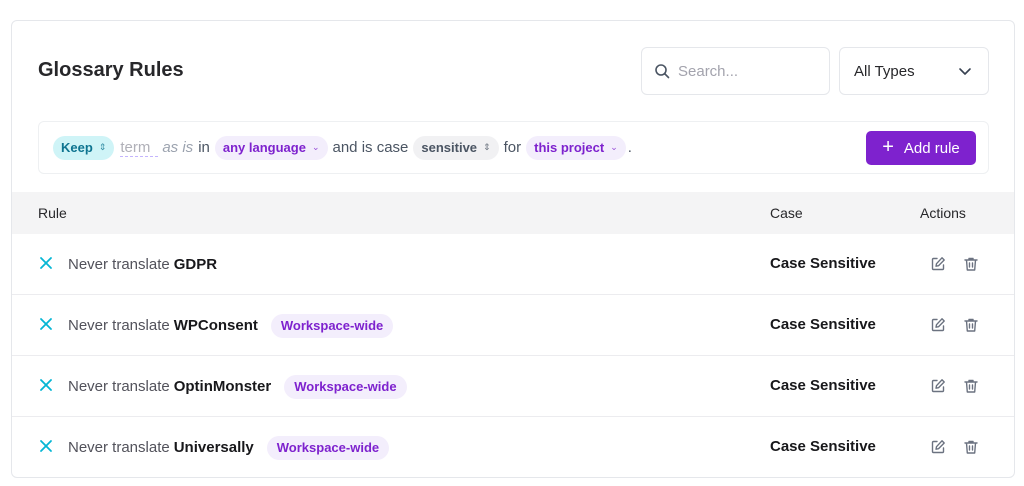 This screenshot has width=1024, height=486. What do you see at coordinates (786, 213) in the screenshot?
I see `column-header-case: Case` at bounding box center [786, 213].